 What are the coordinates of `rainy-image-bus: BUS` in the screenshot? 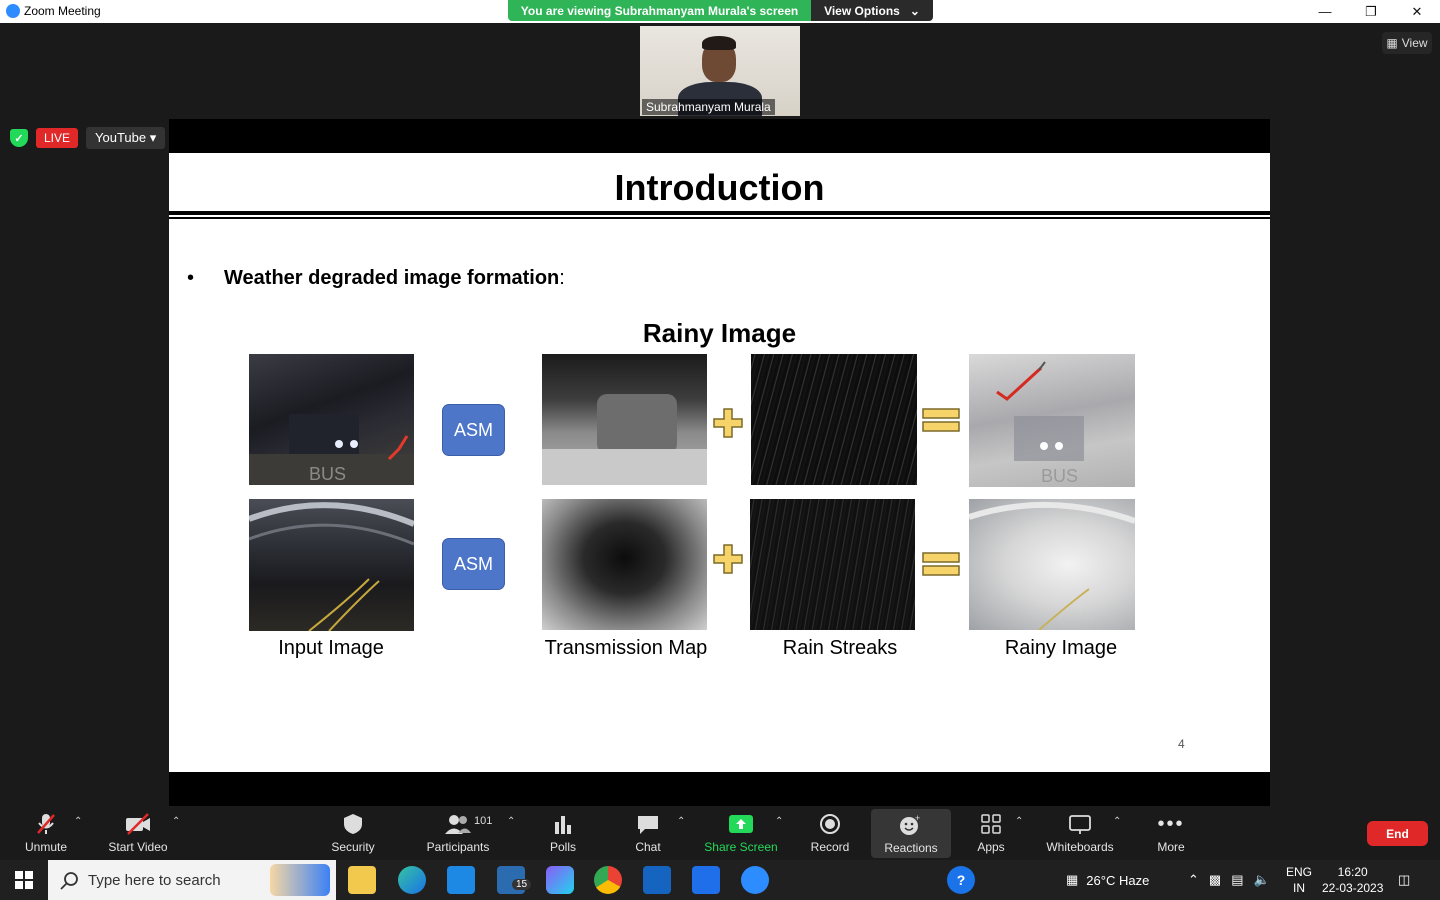 It's located at (1052, 420).